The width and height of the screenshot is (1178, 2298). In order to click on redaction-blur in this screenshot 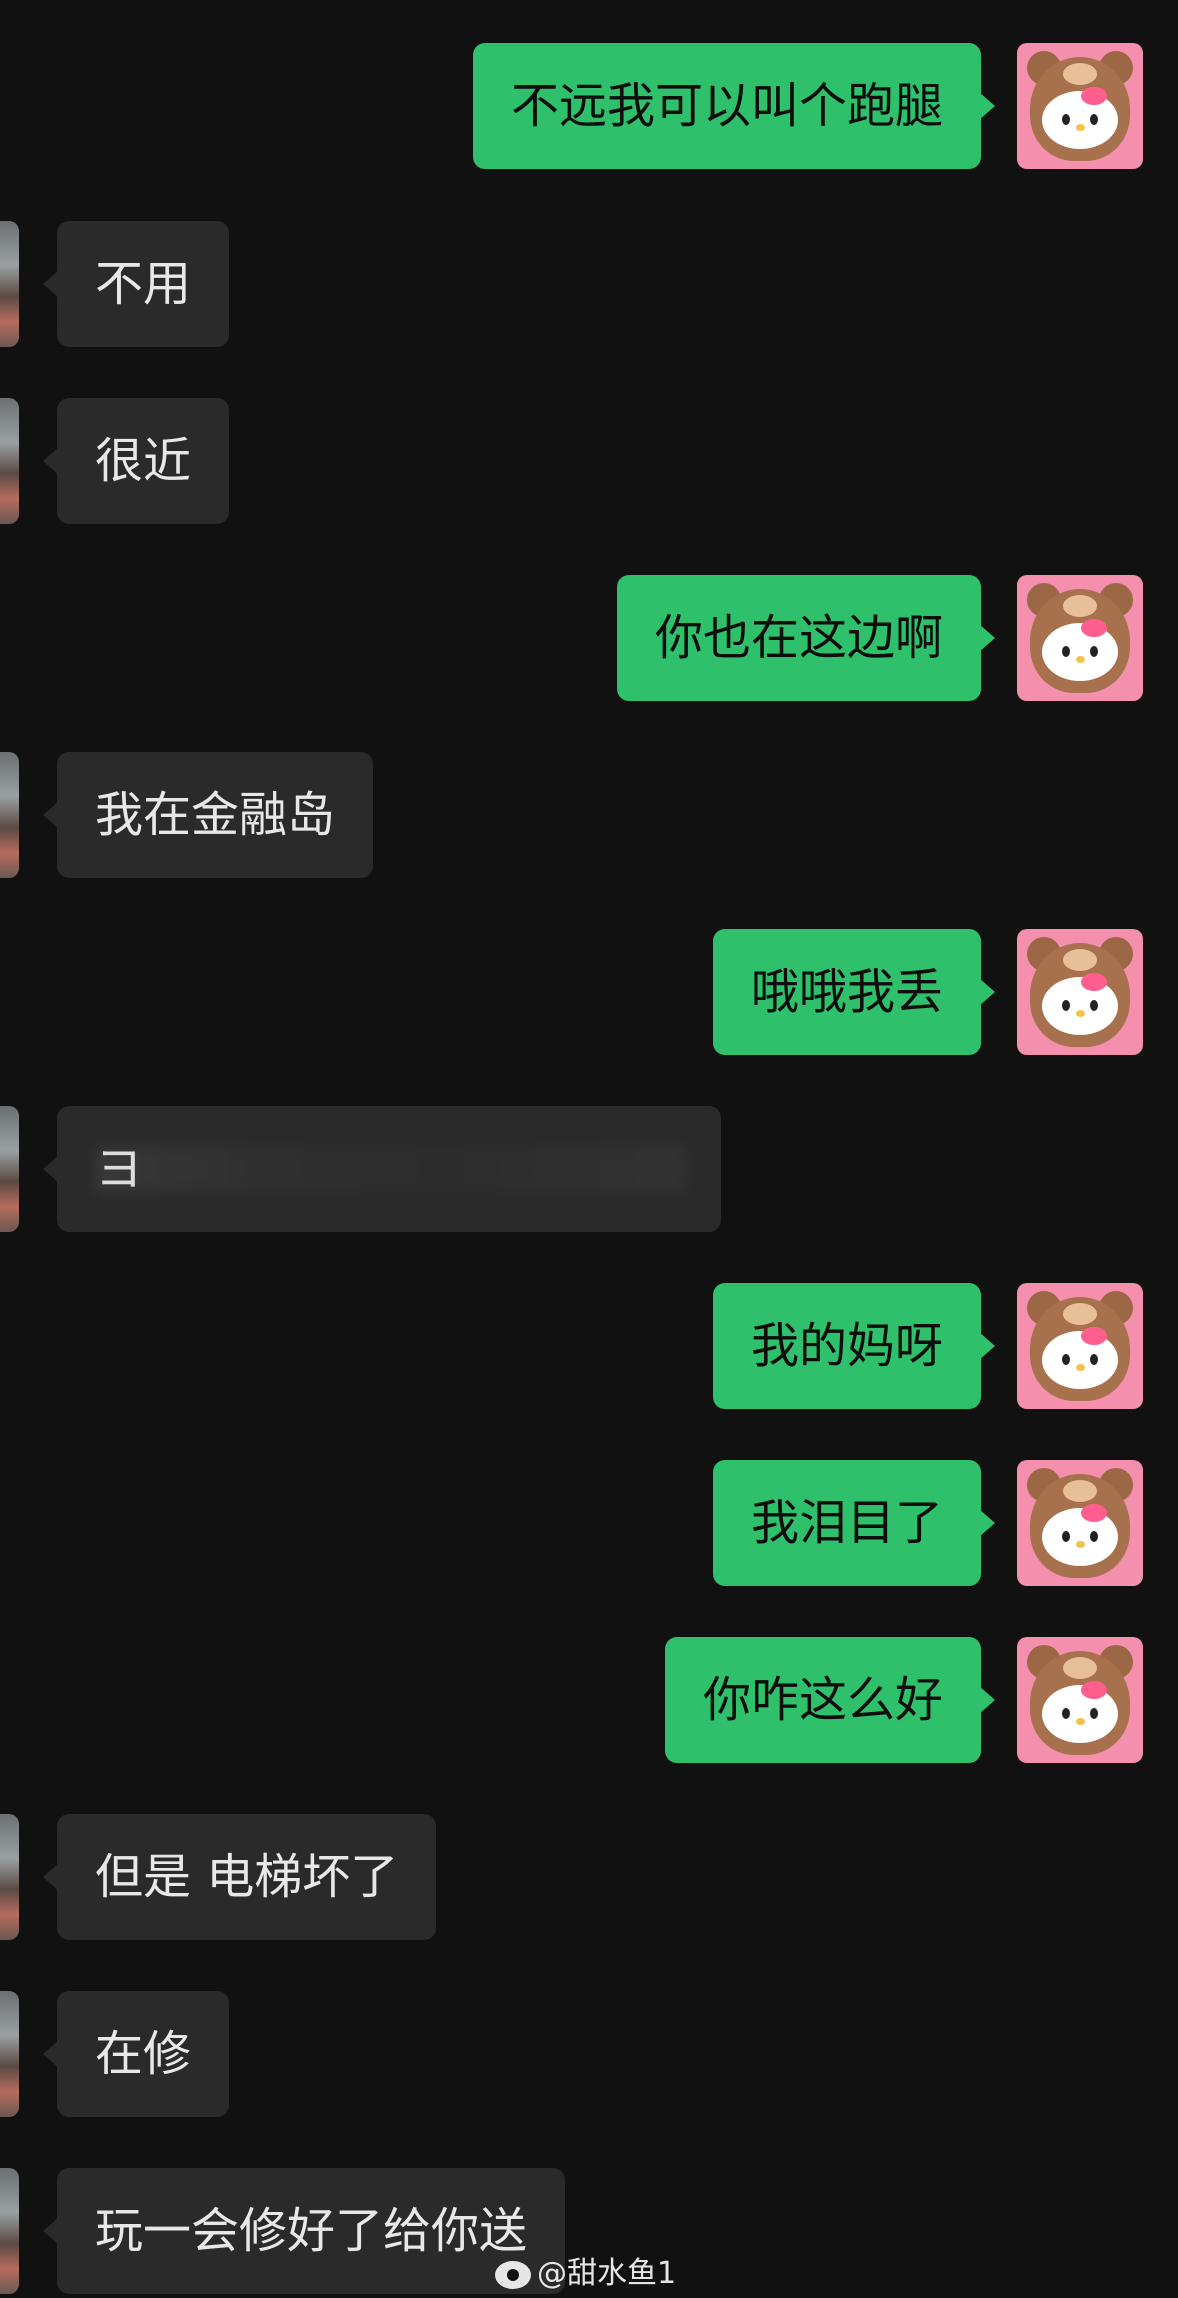, I will do `click(390, 1169)`.